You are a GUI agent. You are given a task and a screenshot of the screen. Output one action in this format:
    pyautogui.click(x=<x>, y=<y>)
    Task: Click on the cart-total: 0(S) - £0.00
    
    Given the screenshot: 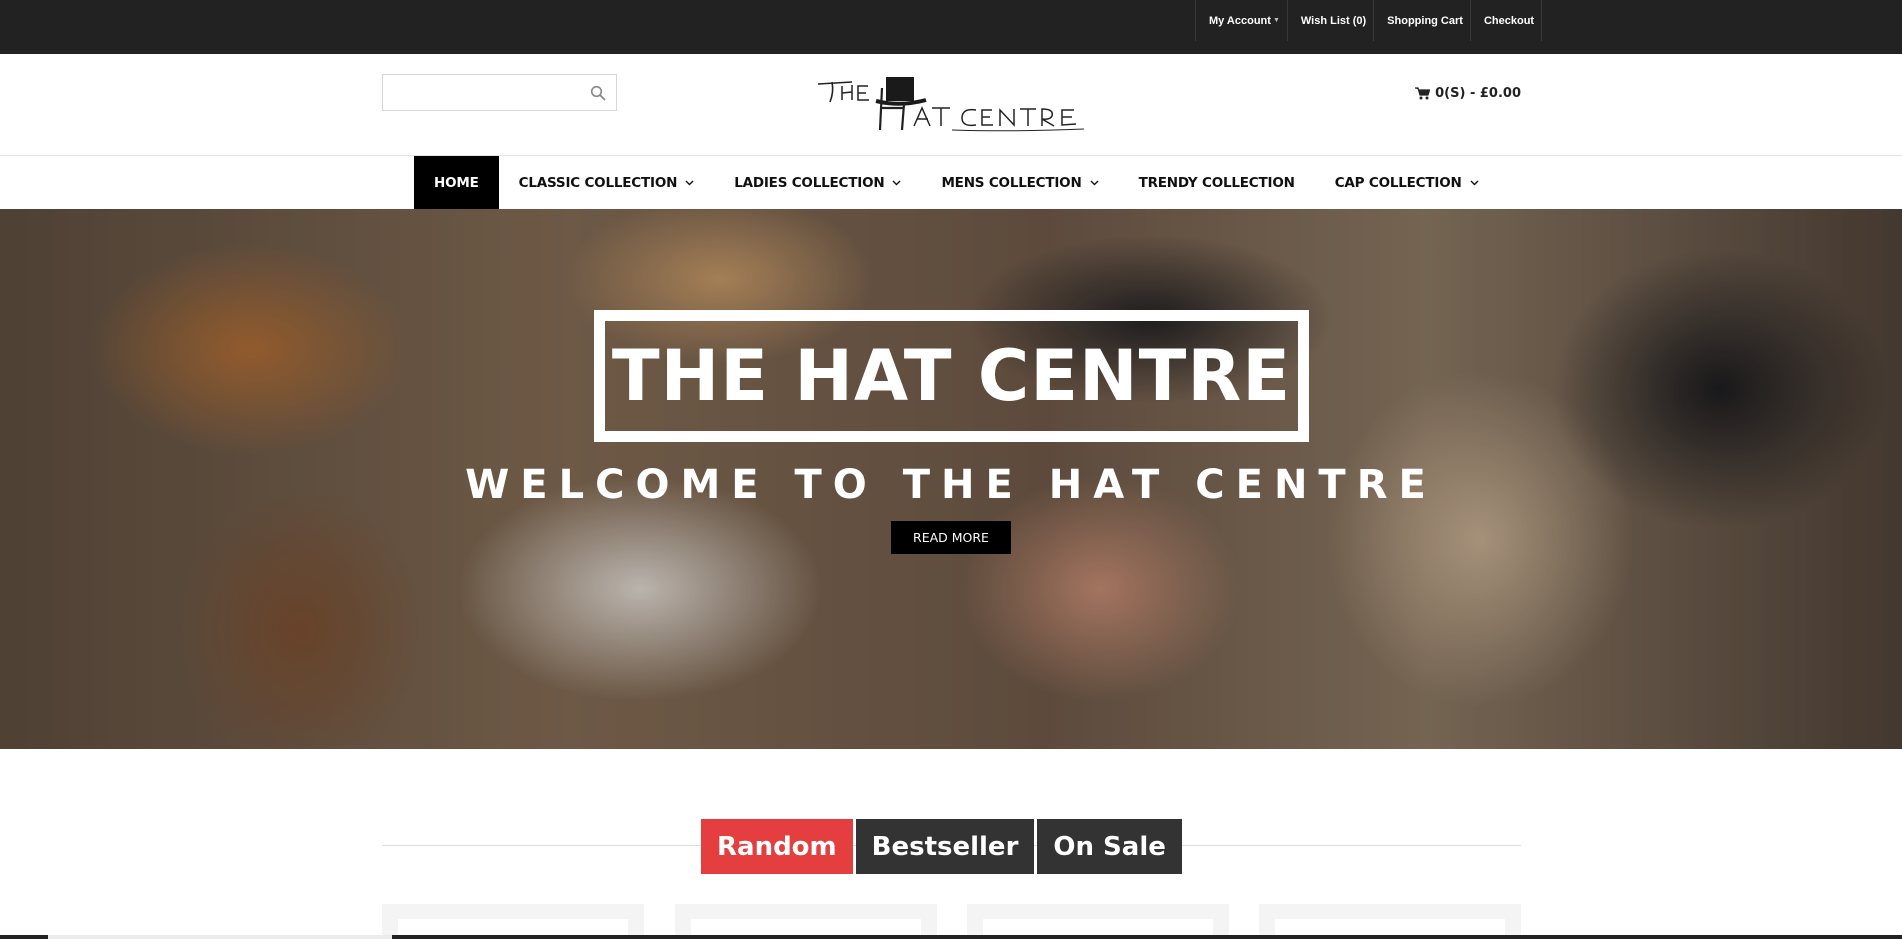 What is the action you would take?
    pyautogui.click(x=1478, y=93)
    